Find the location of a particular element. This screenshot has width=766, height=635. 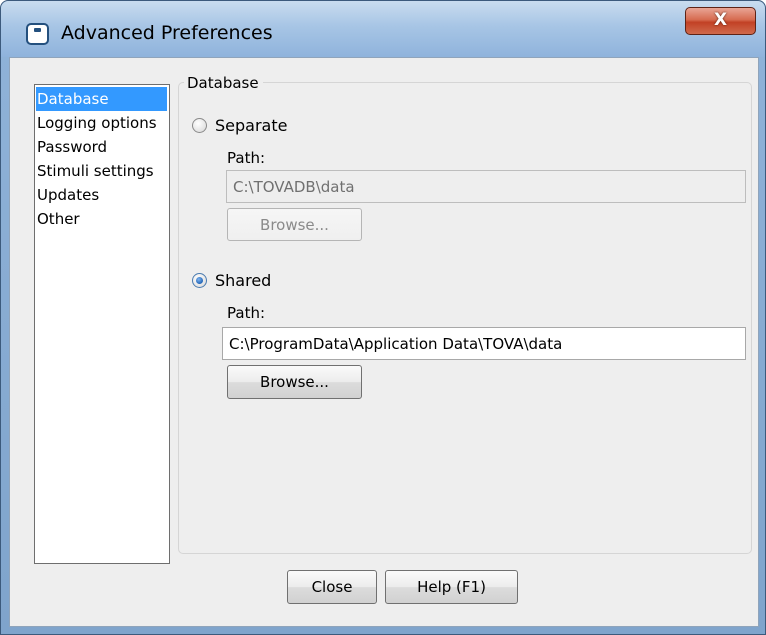

category-item-updates: Updates is located at coordinates (102, 195).